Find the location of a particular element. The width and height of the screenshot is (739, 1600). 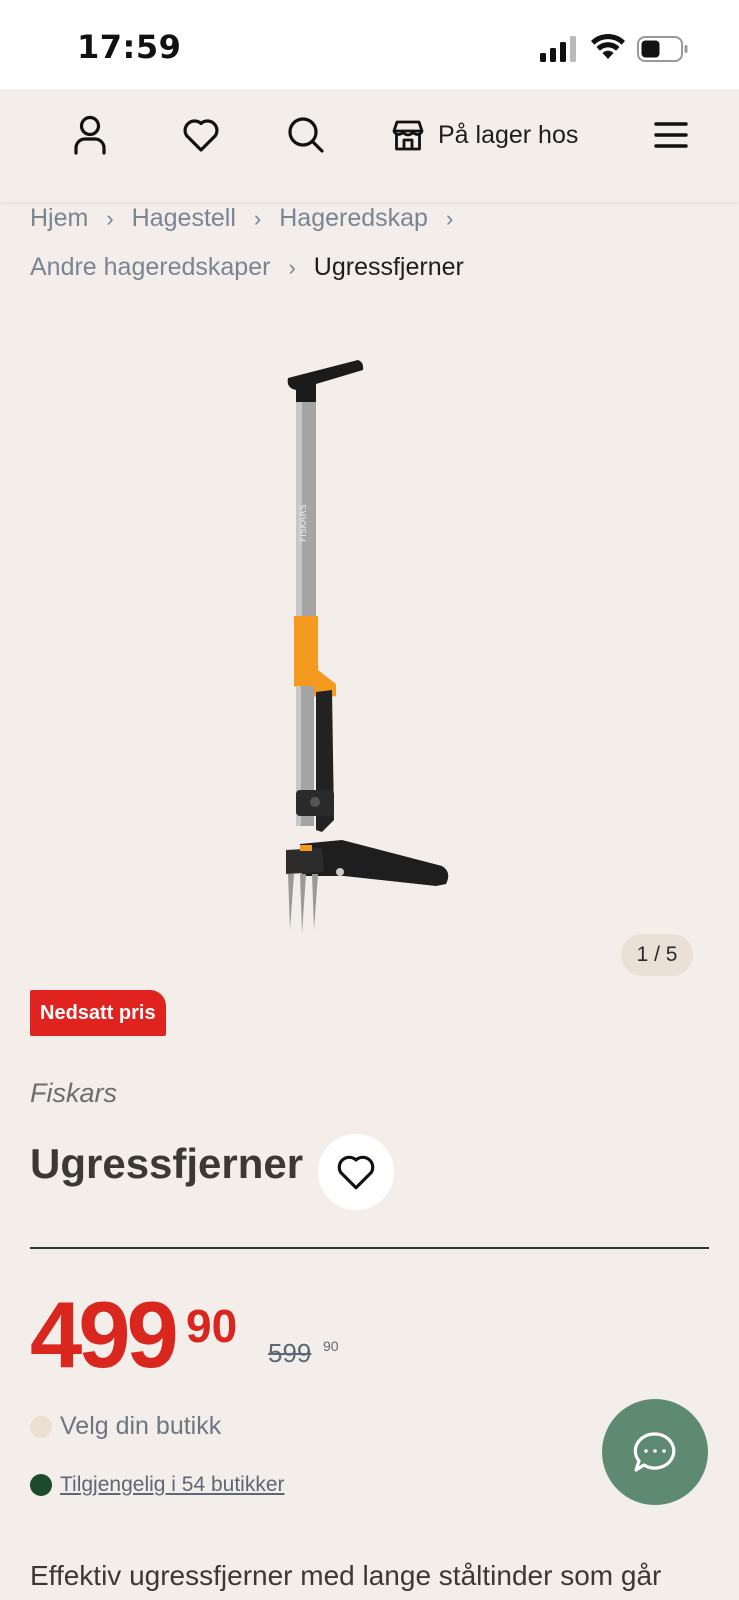

sale-badge: Nedsatt pris is located at coordinates (98, 1013).